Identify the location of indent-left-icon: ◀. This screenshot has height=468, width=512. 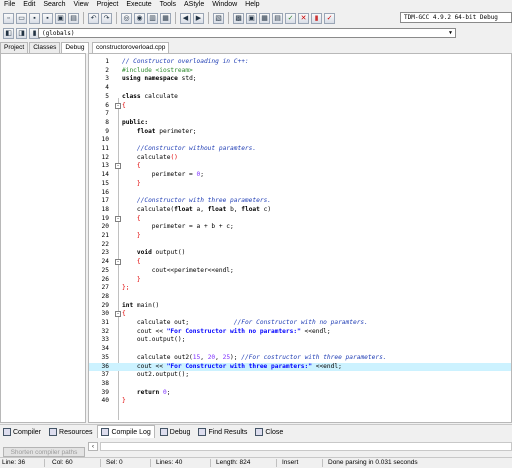
(185, 18).